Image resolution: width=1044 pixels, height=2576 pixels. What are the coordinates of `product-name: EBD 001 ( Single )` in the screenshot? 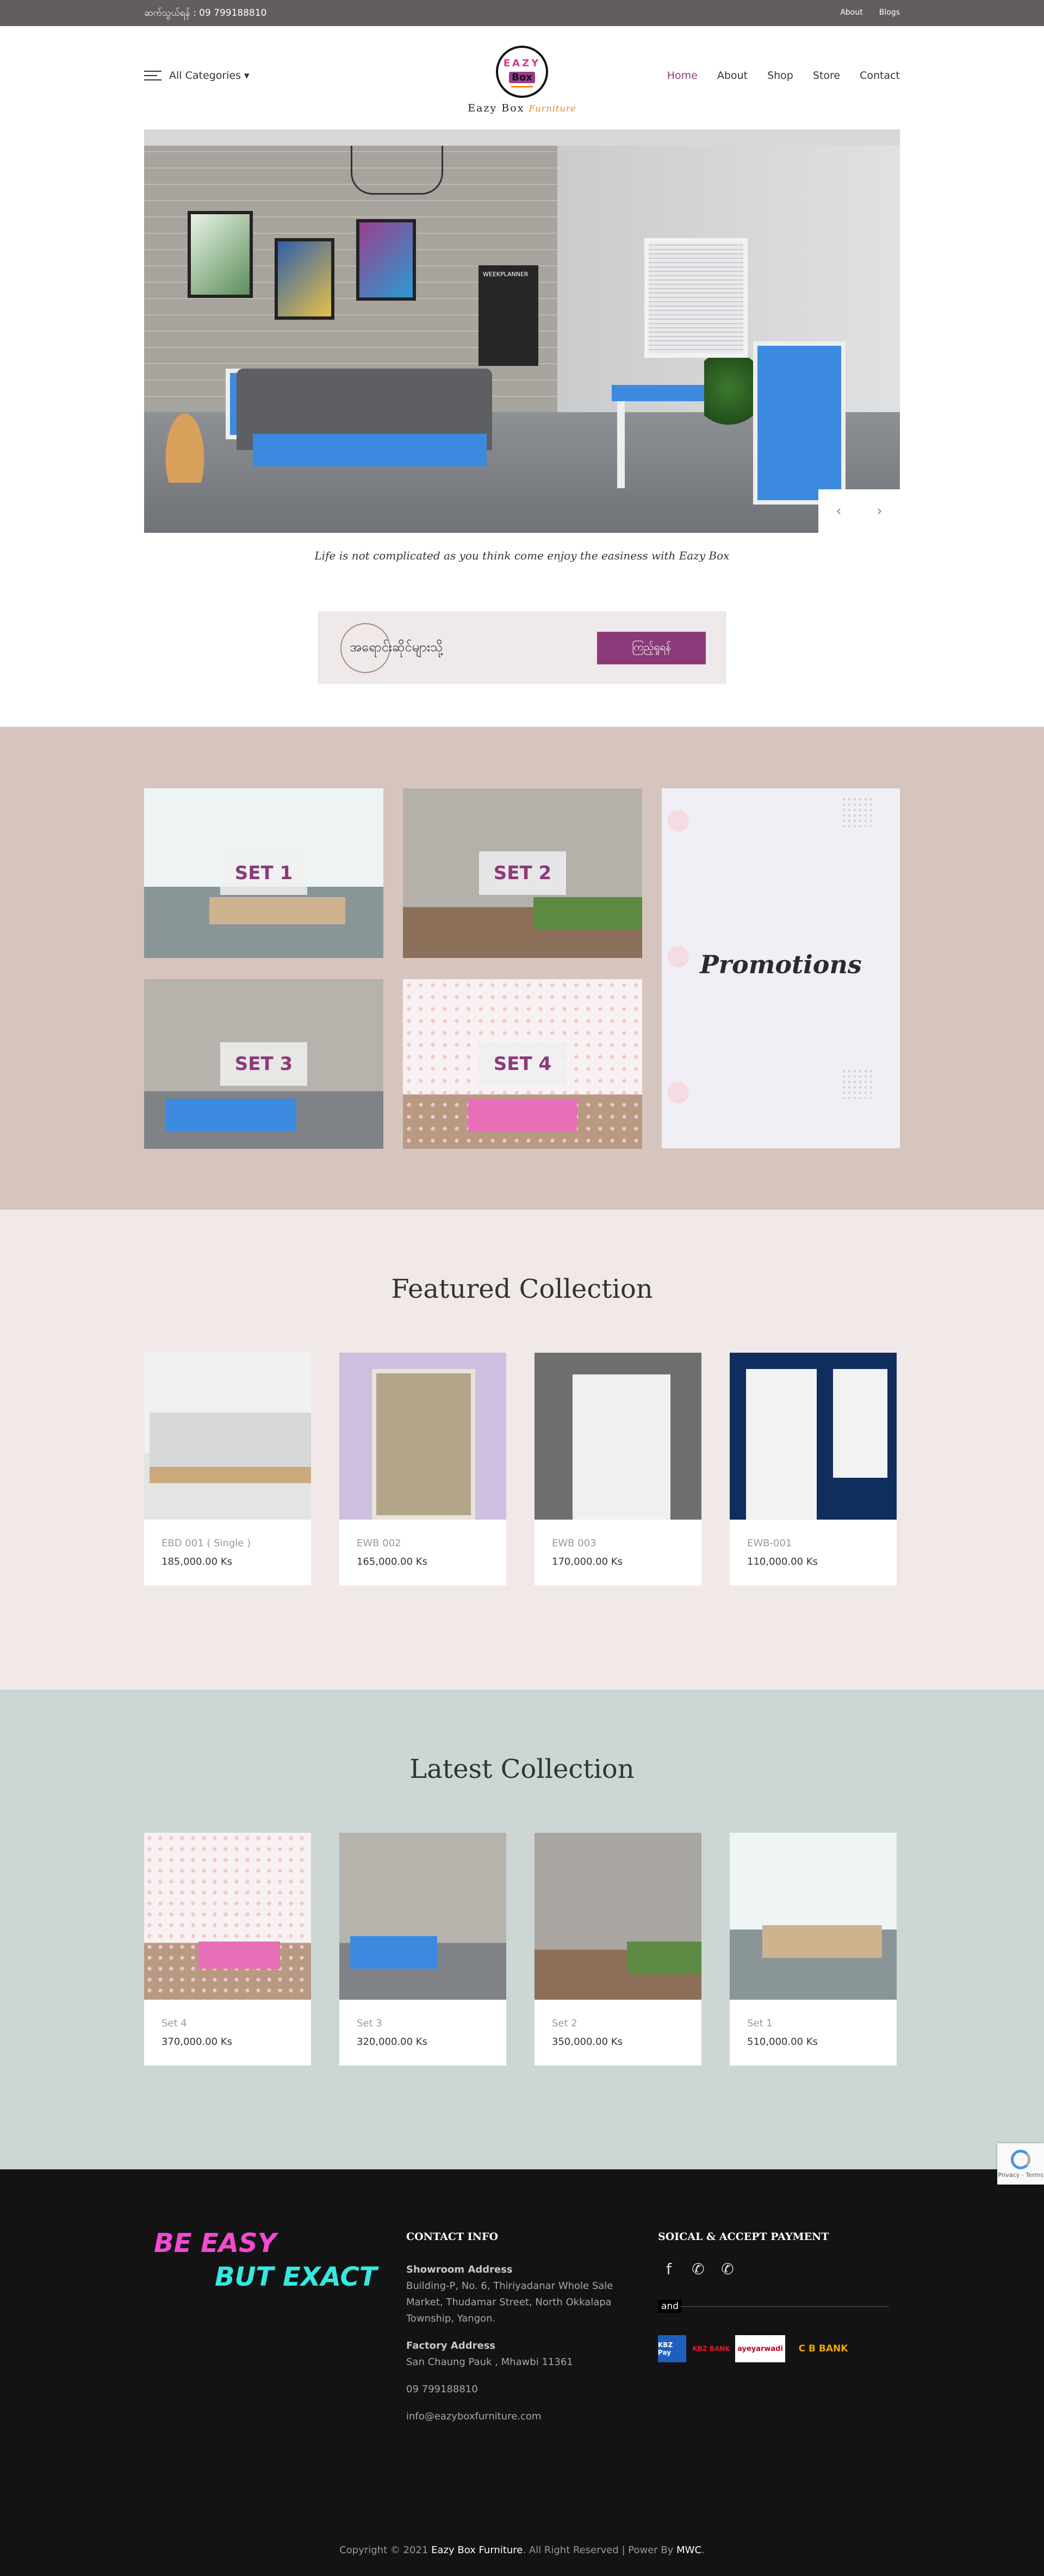 It's located at (206, 1543).